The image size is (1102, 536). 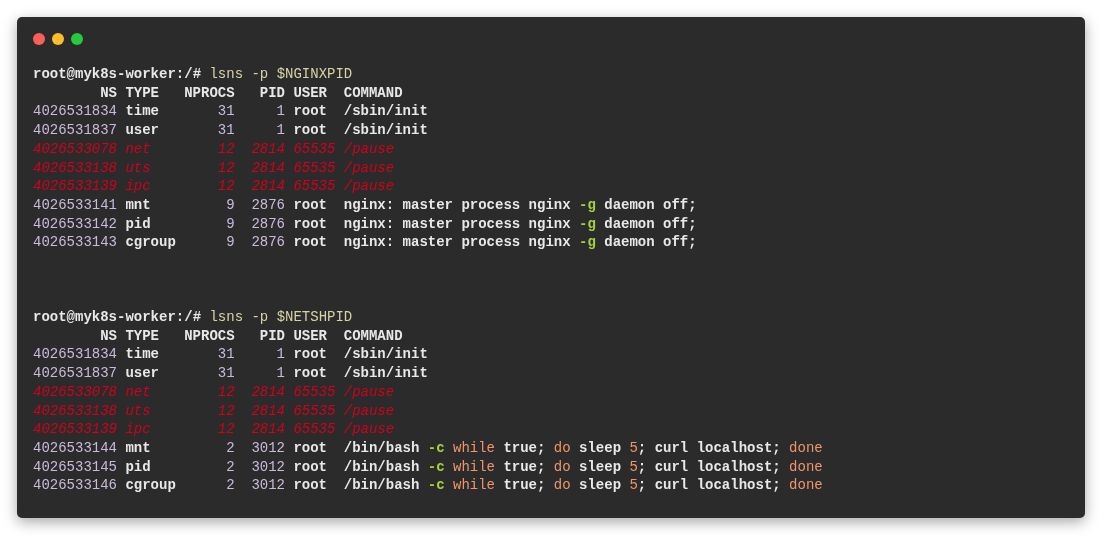 What do you see at coordinates (142, 355) in the screenshot?
I see `table-cell-text: time` at bounding box center [142, 355].